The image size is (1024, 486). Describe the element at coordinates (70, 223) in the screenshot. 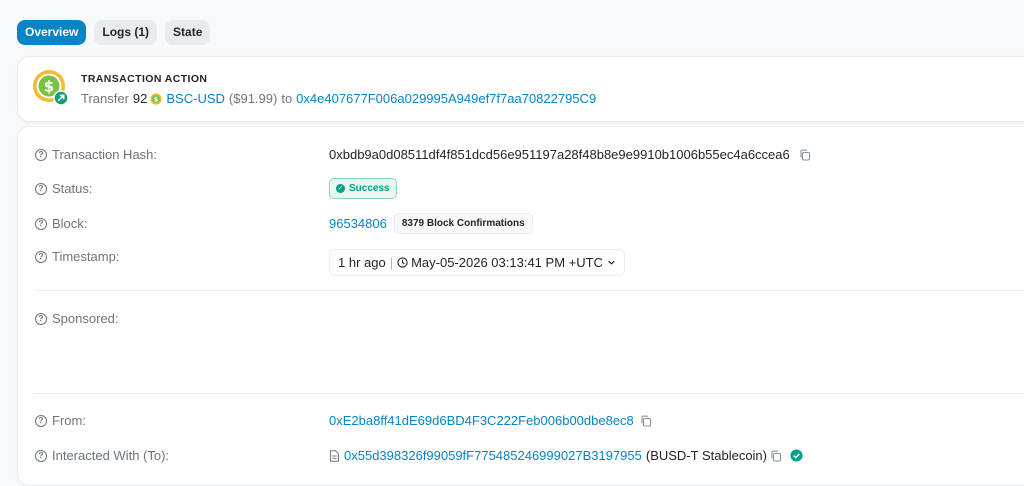

I see `block-label: Block:` at that location.